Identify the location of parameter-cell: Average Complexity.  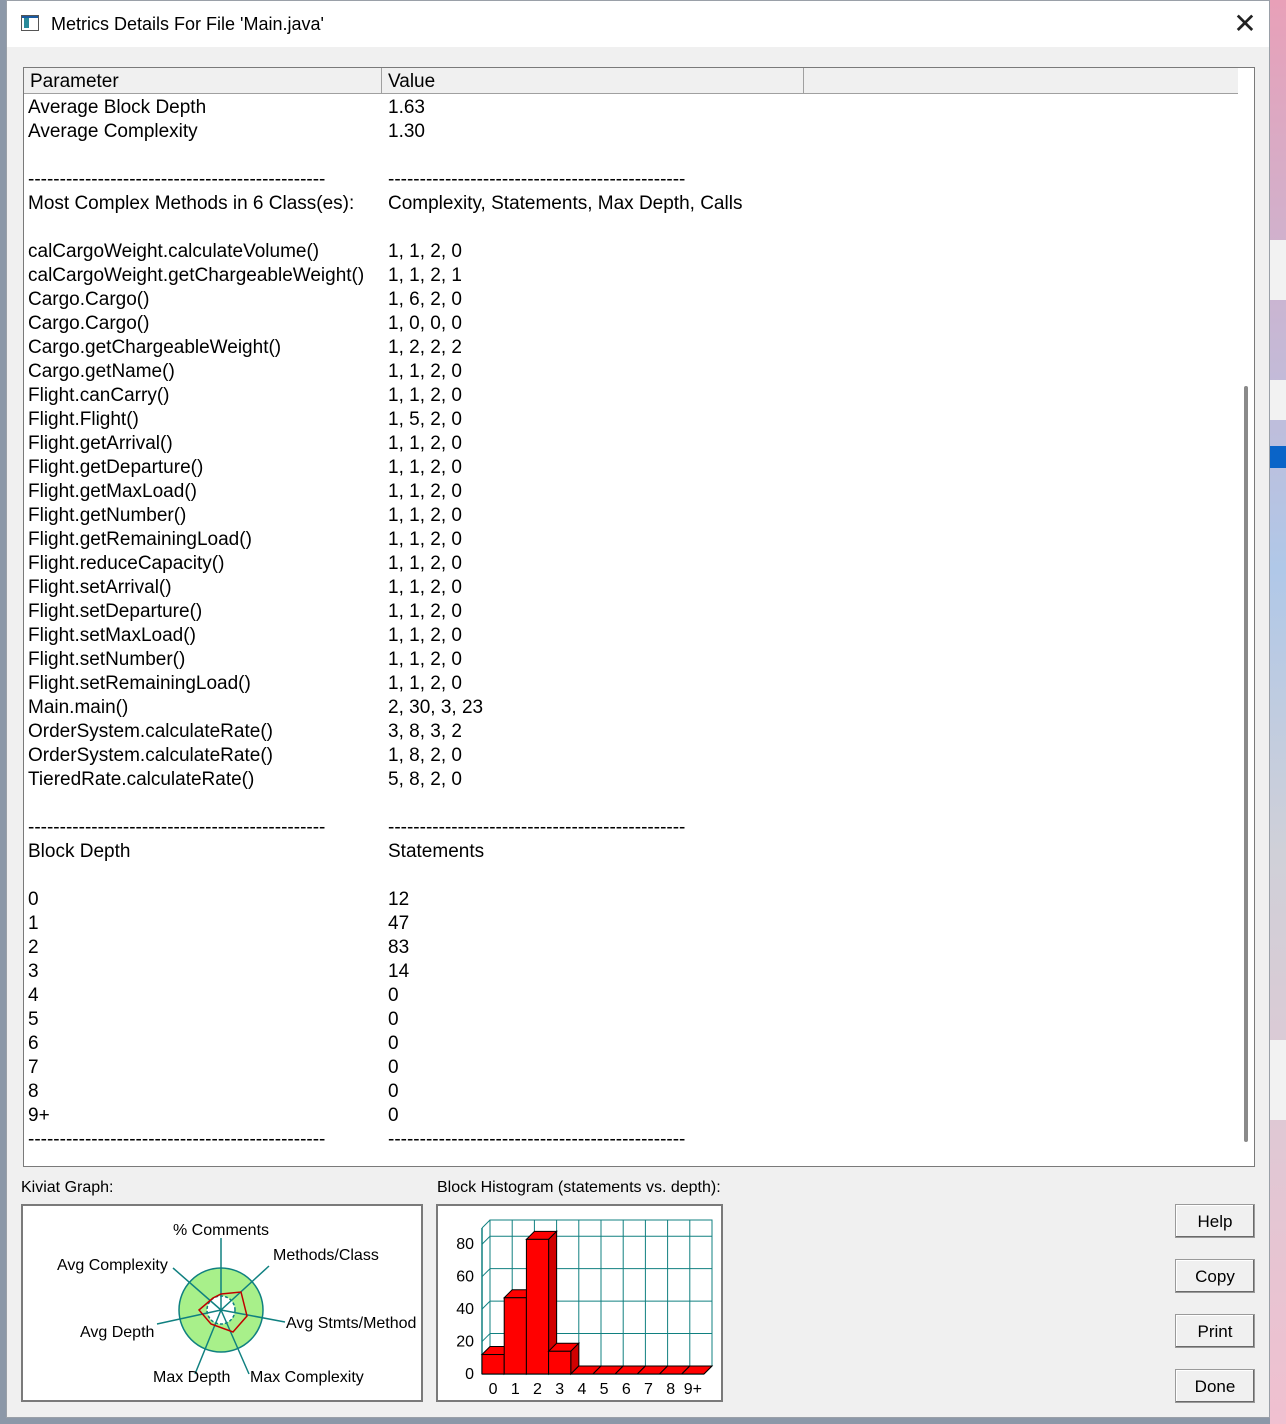
(113, 131).